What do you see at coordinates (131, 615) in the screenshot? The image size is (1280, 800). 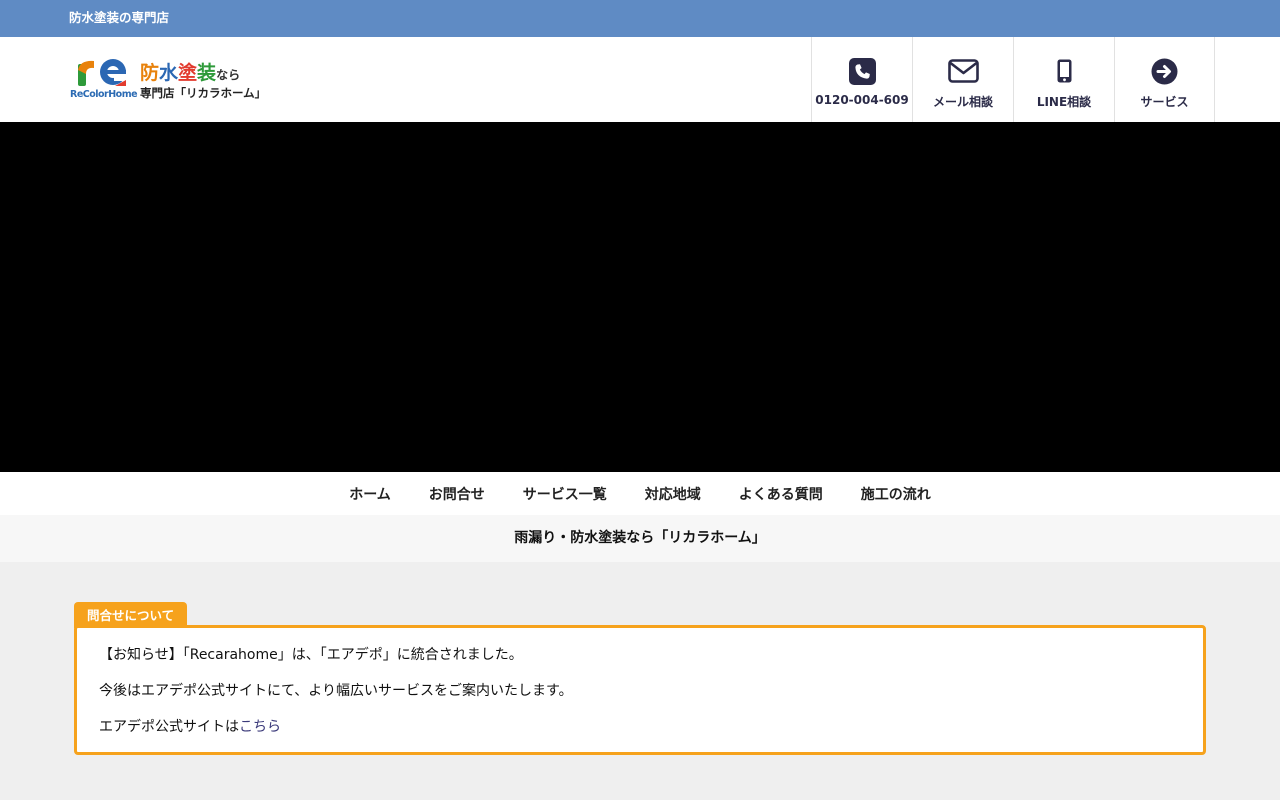 I see `notice-tab-label: 問合せについて` at bounding box center [131, 615].